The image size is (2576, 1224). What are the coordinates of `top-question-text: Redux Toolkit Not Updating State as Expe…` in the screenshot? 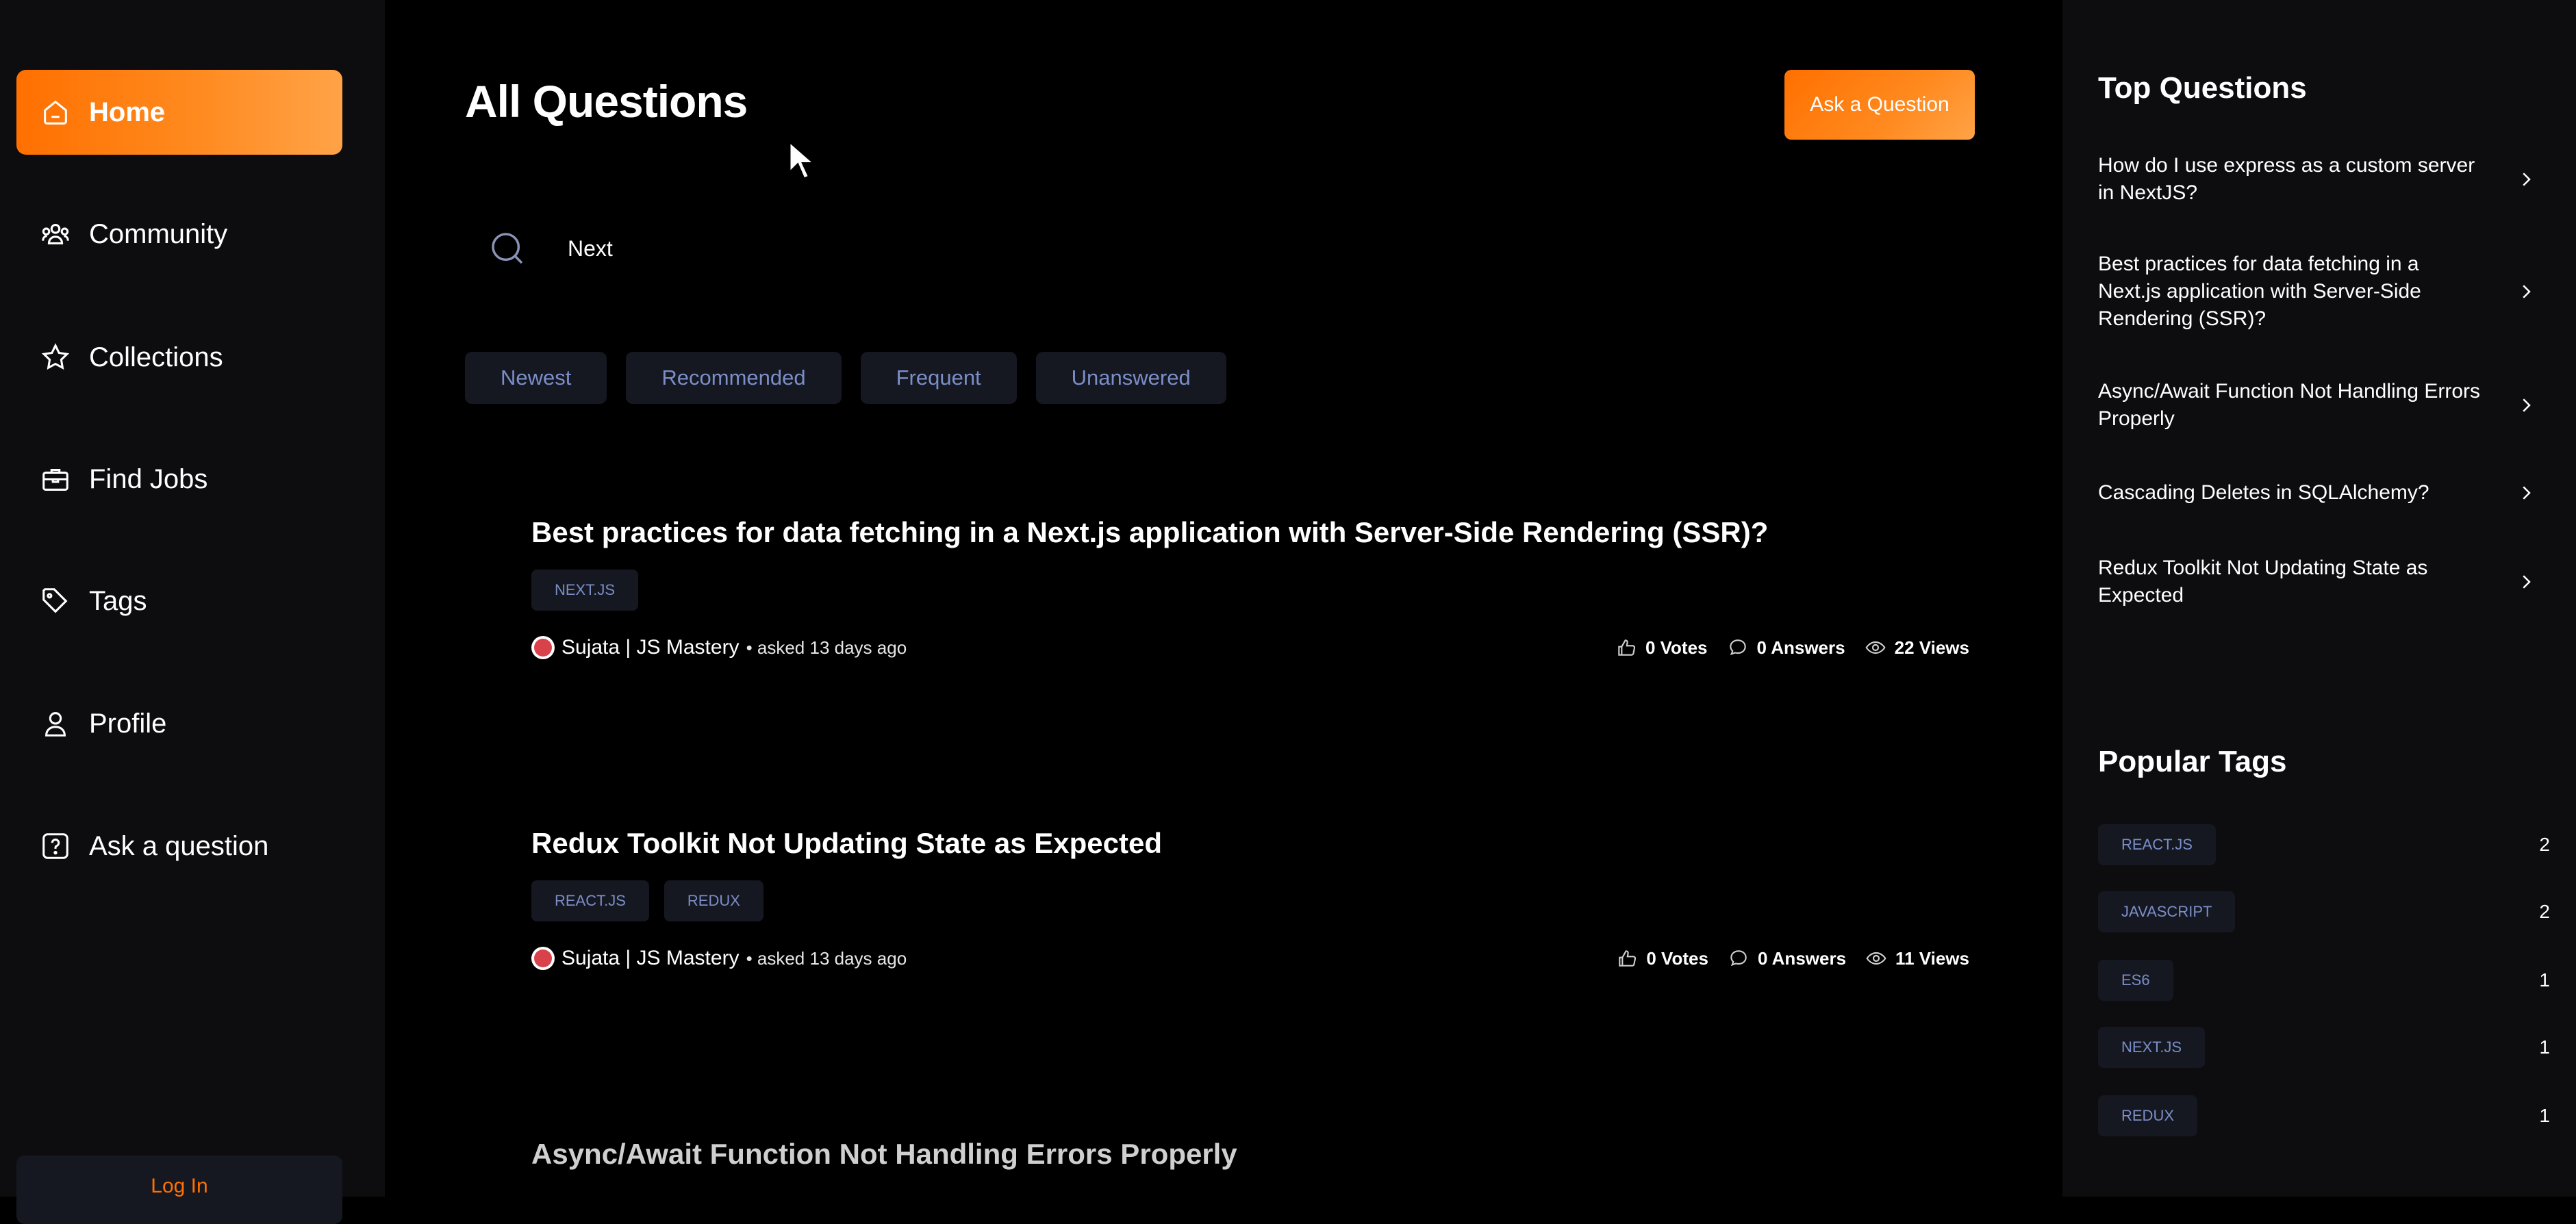 It's located at (2263, 582).